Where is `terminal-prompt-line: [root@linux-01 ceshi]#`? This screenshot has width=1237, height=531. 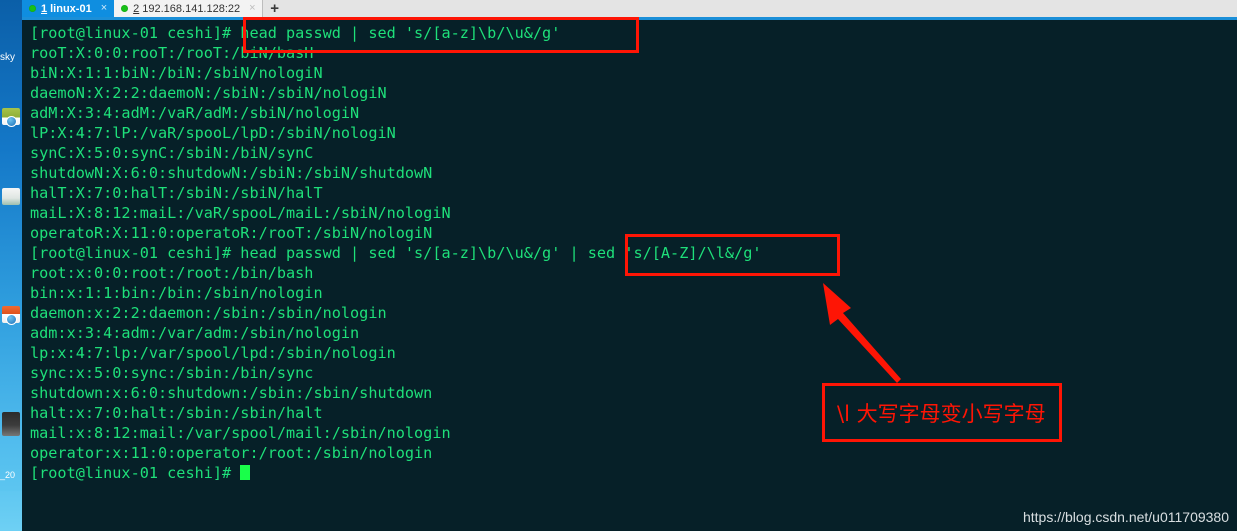
terminal-prompt-line: [root@linux-01 ceshi]# is located at coordinates (633, 473).